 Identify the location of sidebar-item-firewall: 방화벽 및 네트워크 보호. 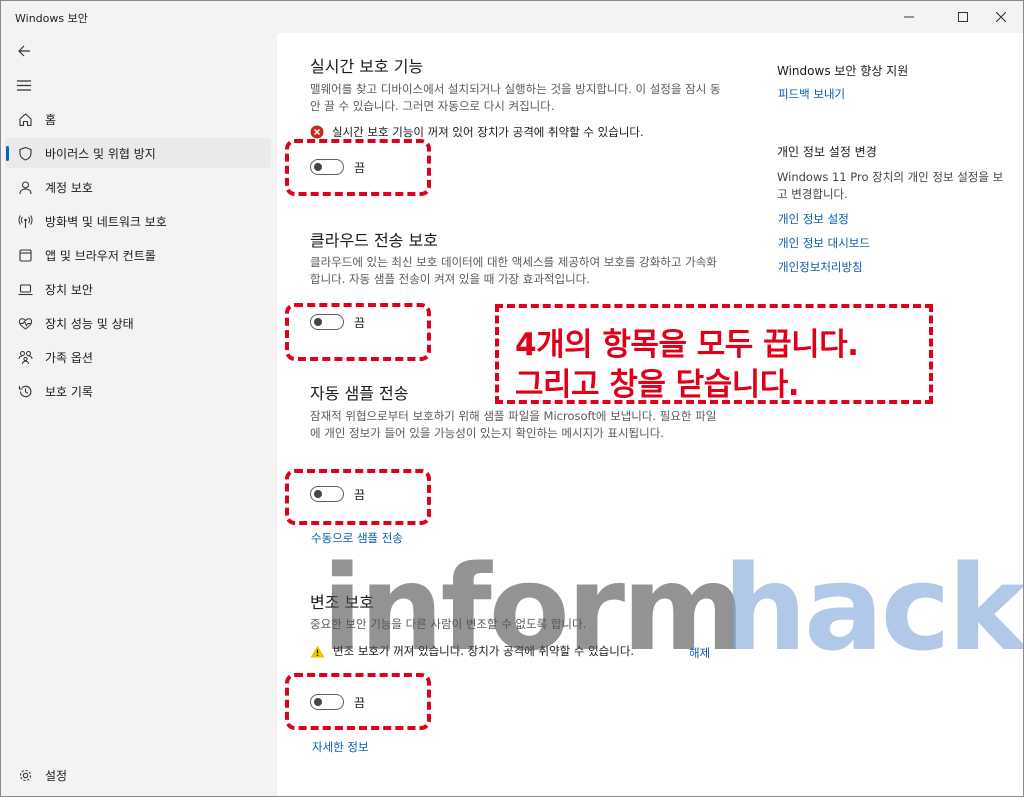
(138, 221).